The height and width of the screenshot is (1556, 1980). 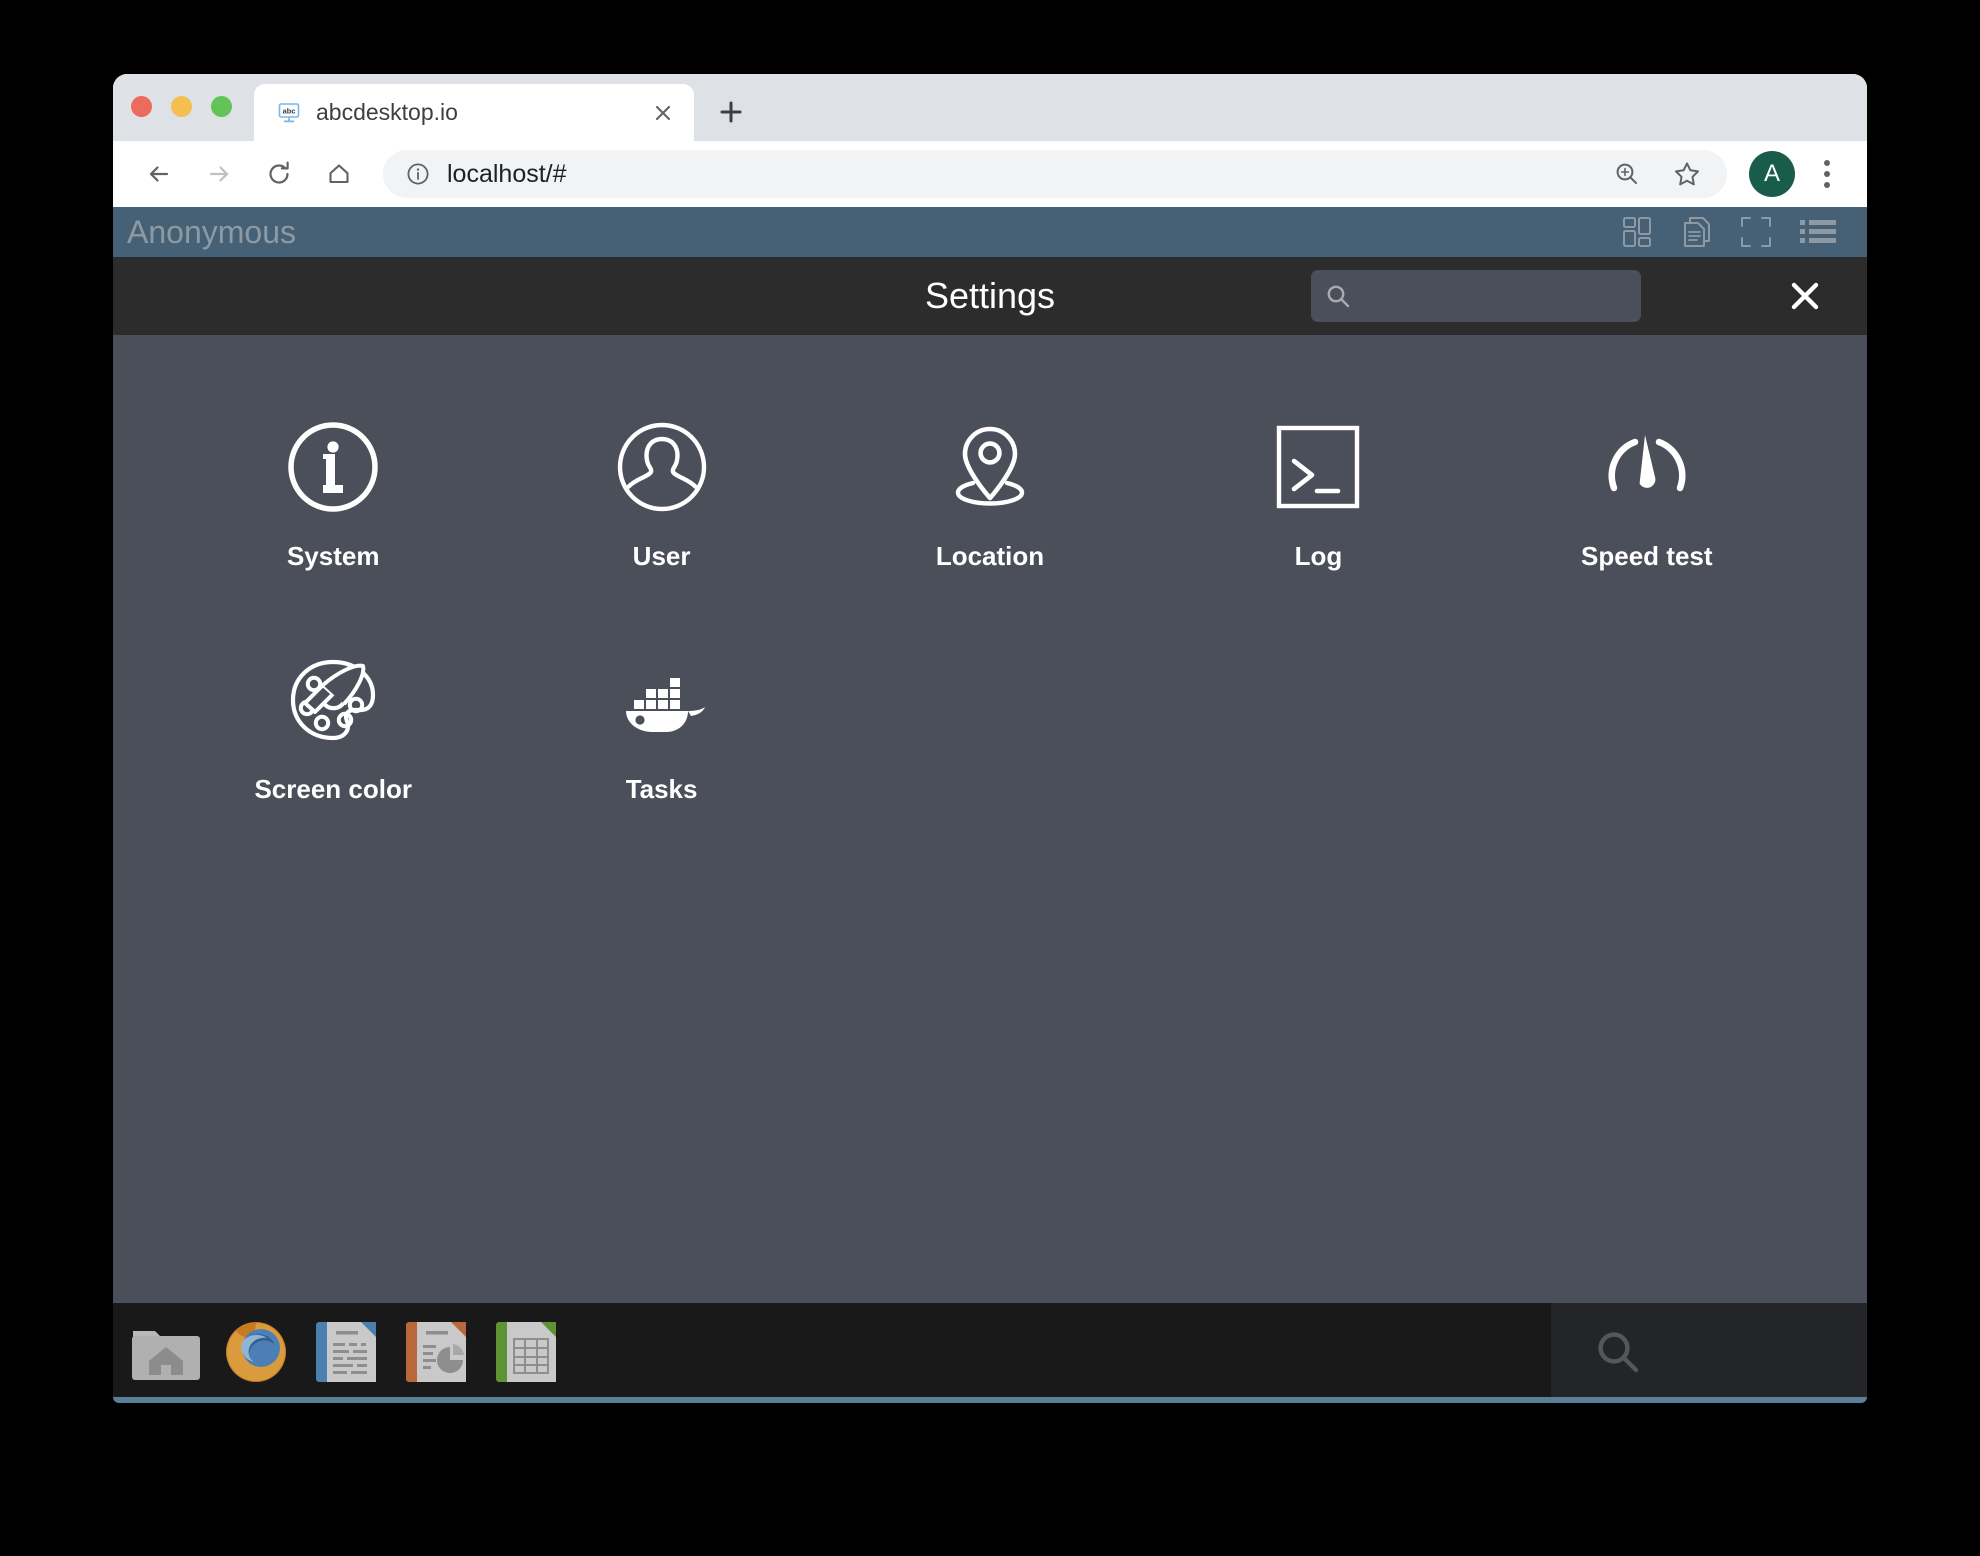 I want to click on settings-item-system: System, so click(x=333, y=492).